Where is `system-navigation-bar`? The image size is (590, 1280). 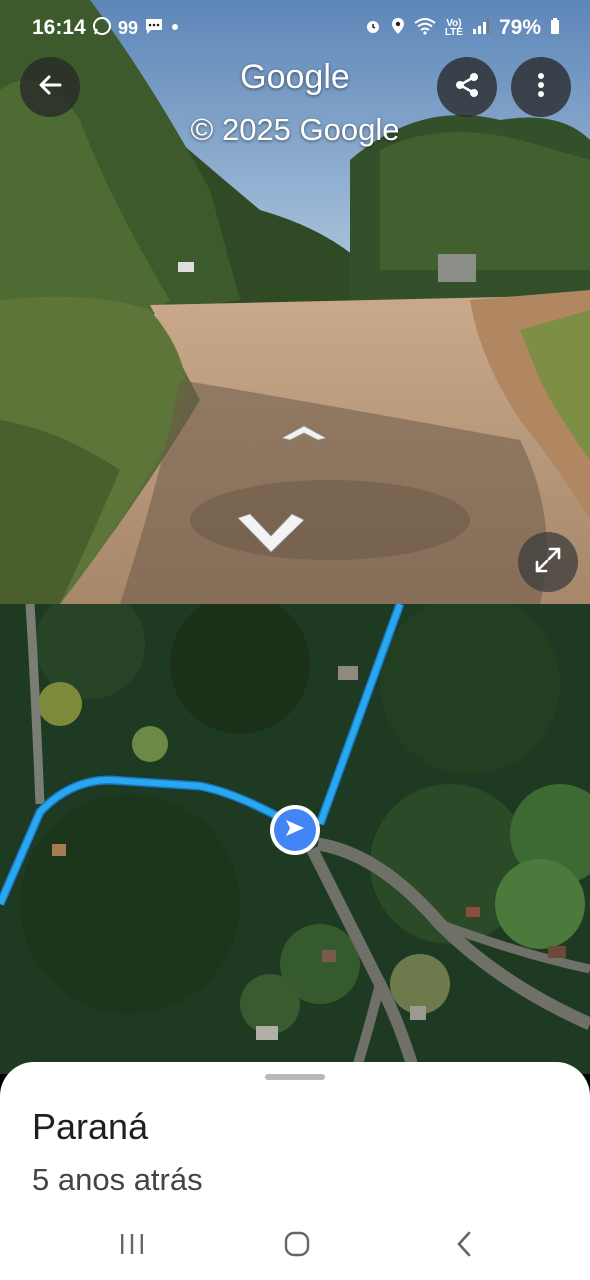 system-navigation-bar is located at coordinates (295, 1246).